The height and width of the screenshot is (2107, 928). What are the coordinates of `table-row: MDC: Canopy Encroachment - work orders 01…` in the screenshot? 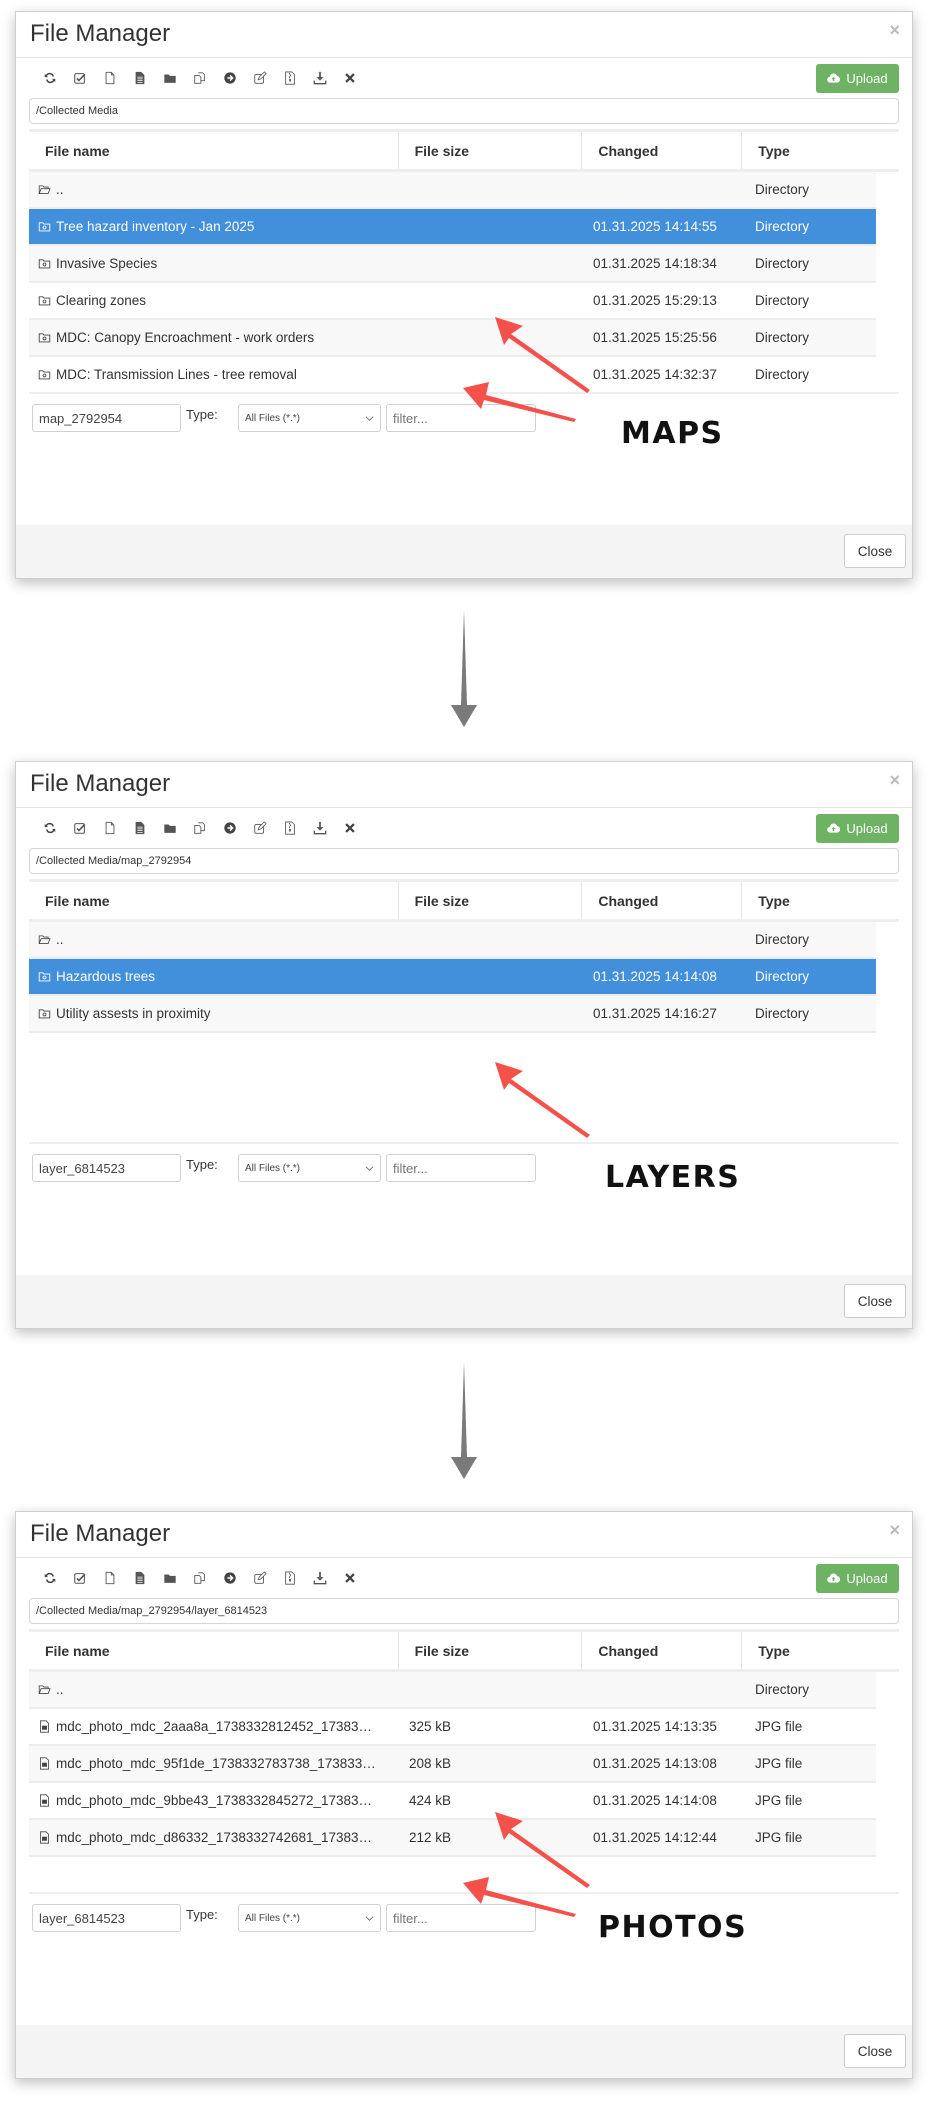 It's located at (452, 338).